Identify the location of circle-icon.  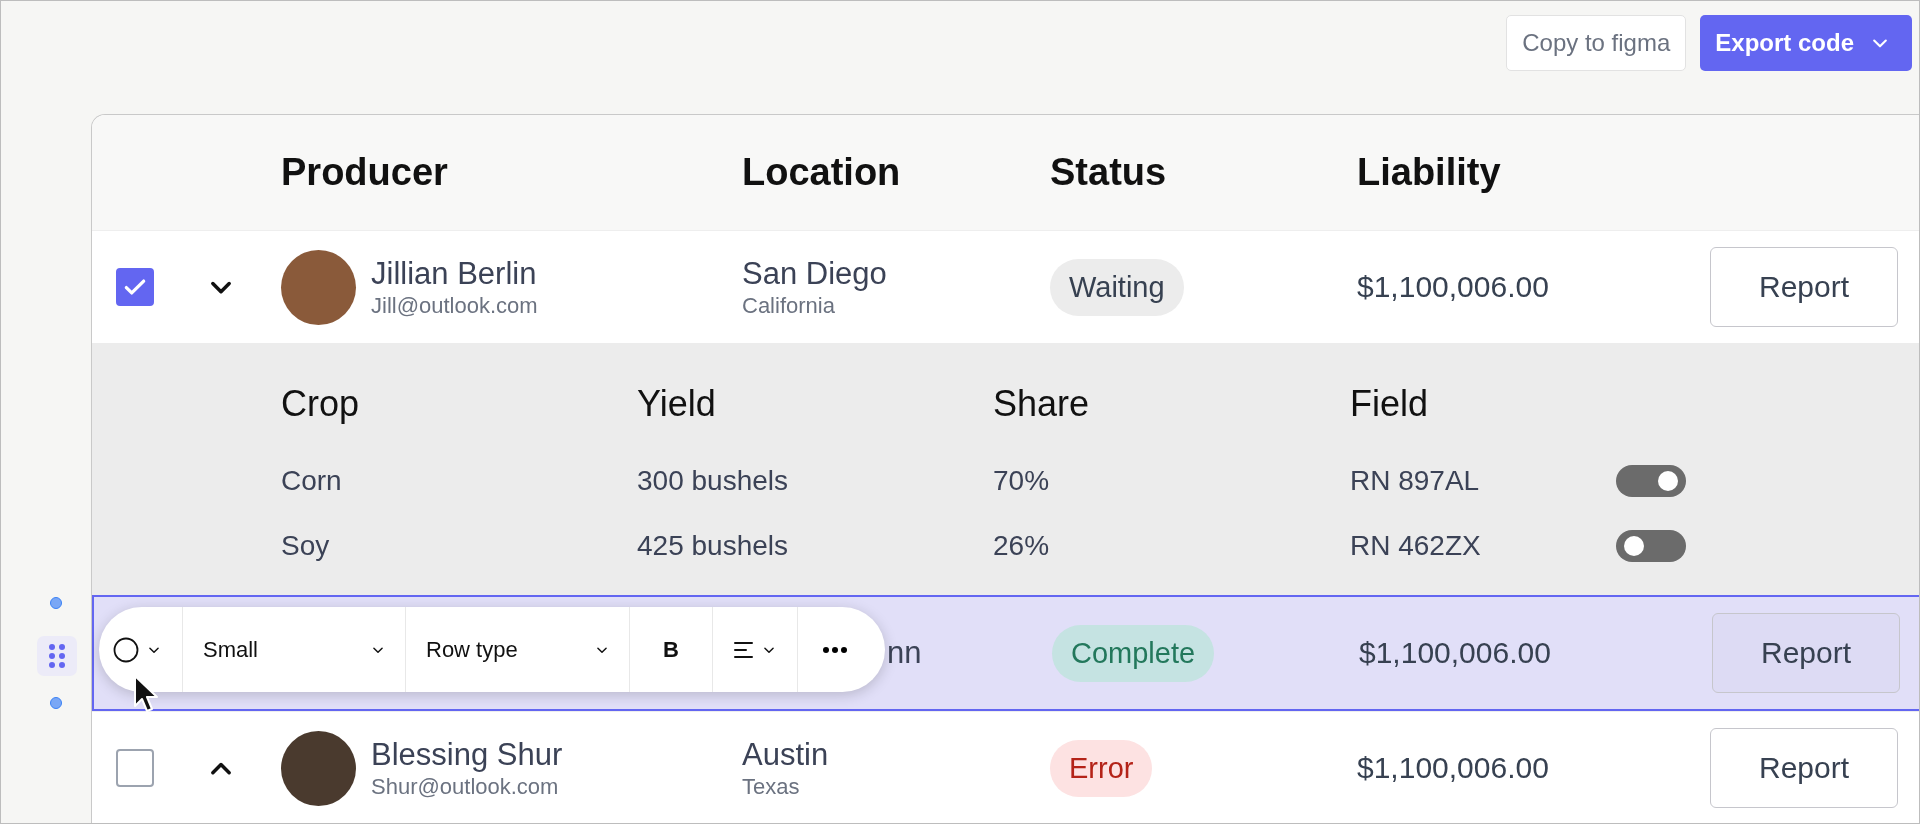
(126, 649).